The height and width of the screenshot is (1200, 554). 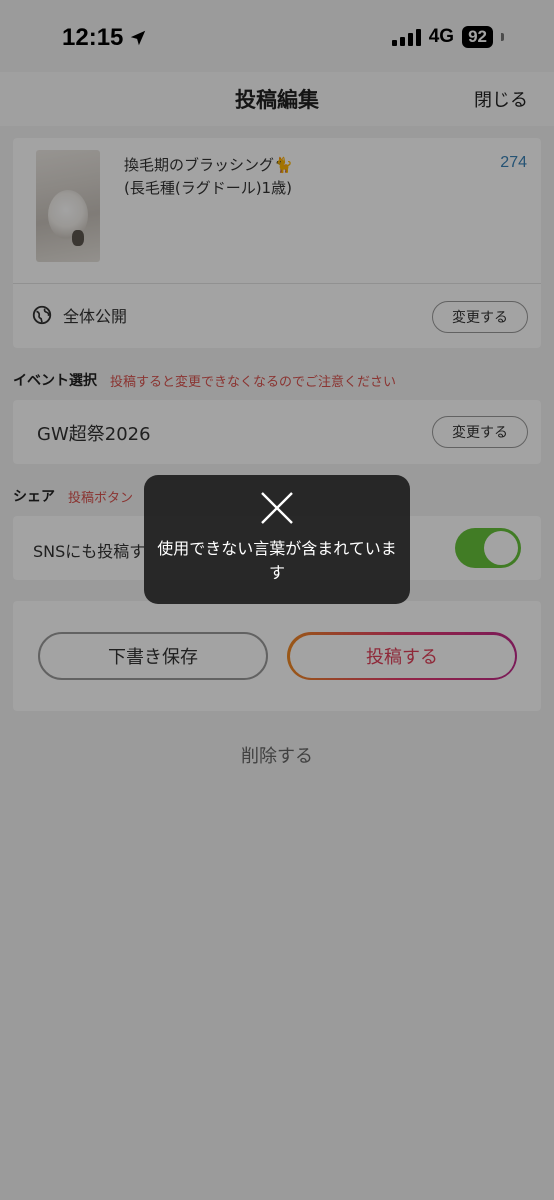 What do you see at coordinates (277, 560) in the screenshot?
I see `toast-message: 使用できない言葉が含まれています` at bounding box center [277, 560].